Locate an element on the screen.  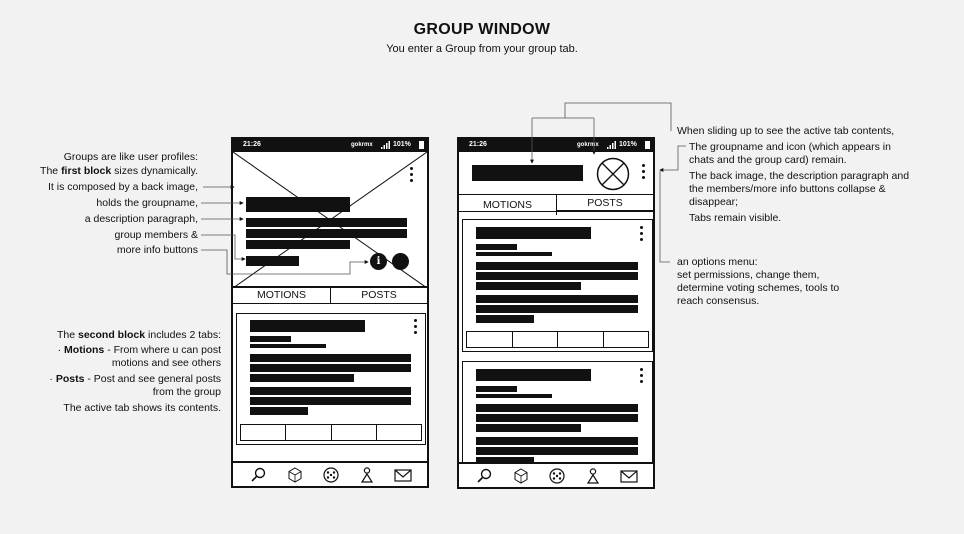
connector-groupname-icon is located at coordinates (672, 158).